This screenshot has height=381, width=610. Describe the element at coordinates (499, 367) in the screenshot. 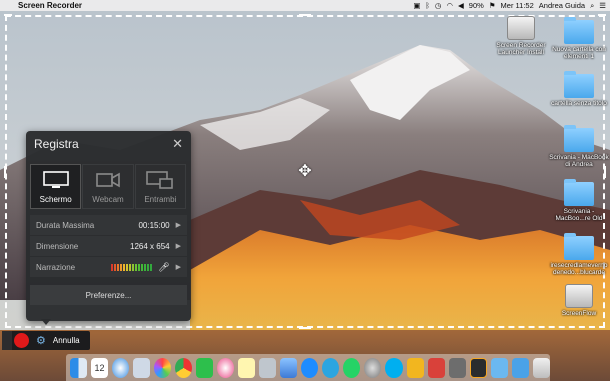

I see `folder-dock-icon` at that location.